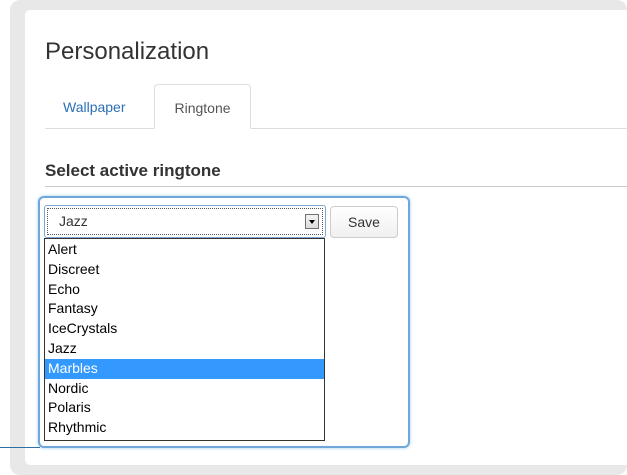 This screenshot has width=627, height=475. What do you see at coordinates (364, 222) in the screenshot?
I see `save-button: Save` at bounding box center [364, 222].